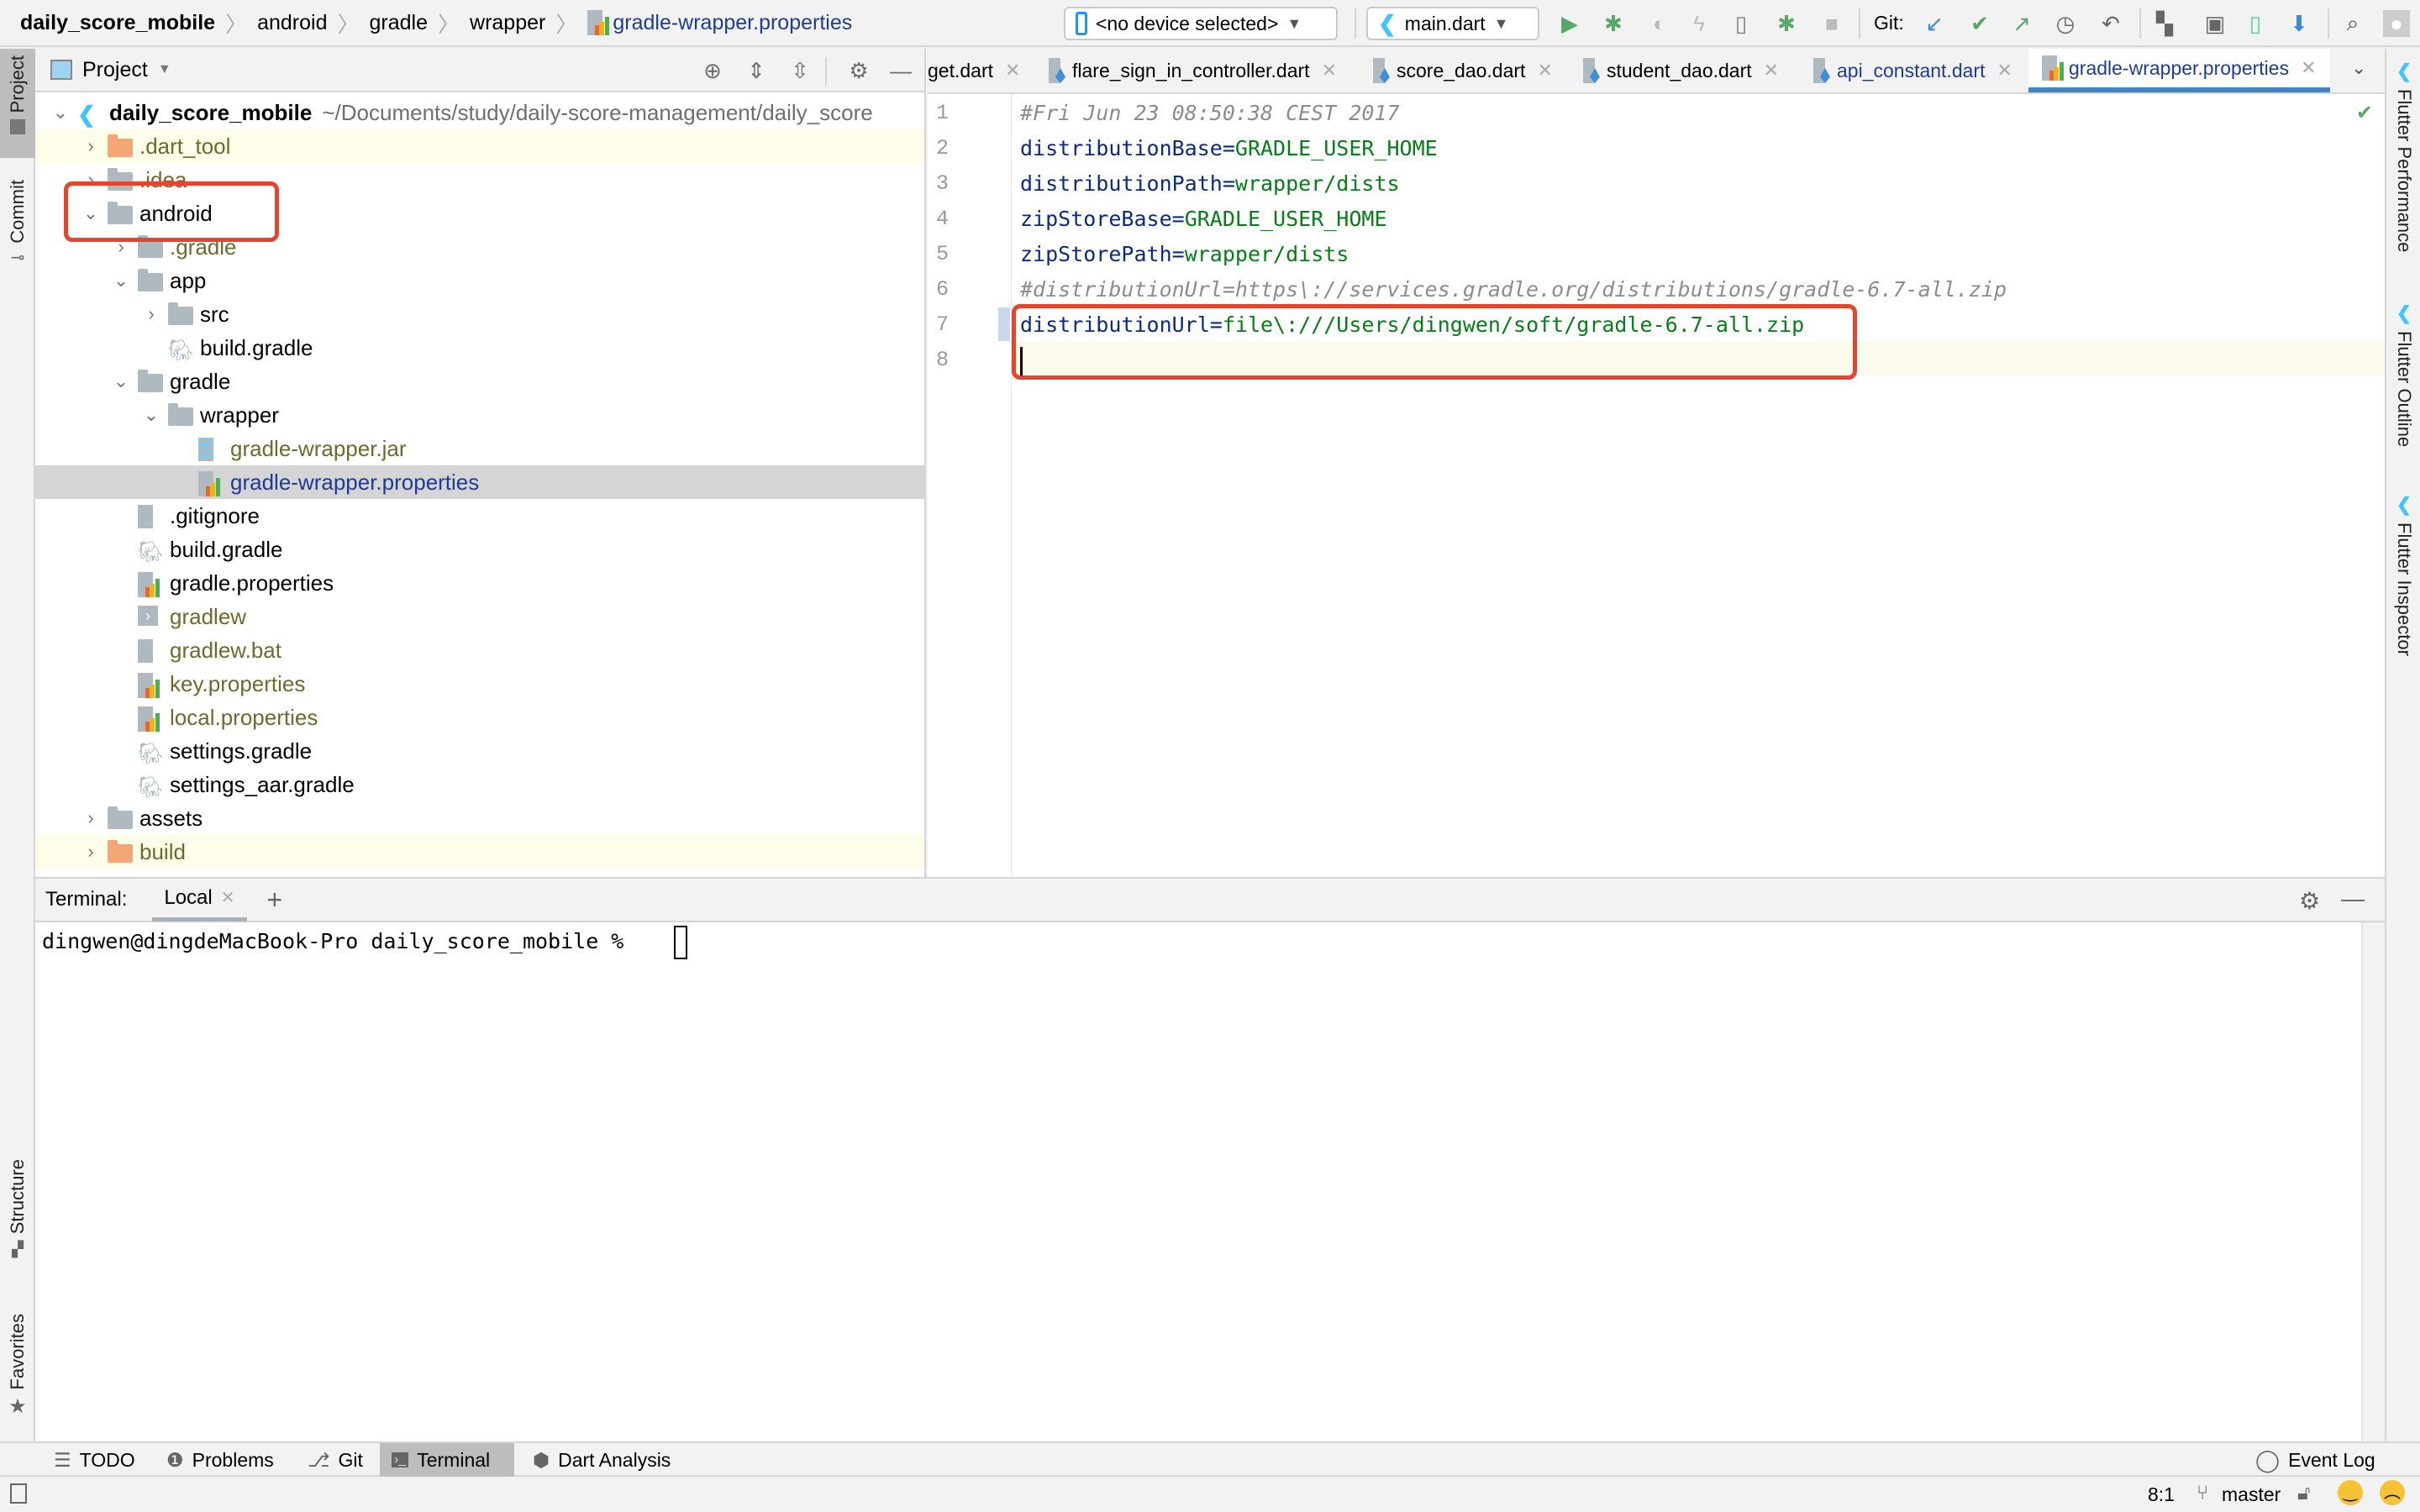 This screenshot has height=1512, width=2420. What do you see at coordinates (2110, 23) in the screenshot?
I see `git-rollback-icon: ↶` at bounding box center [2110, 23].